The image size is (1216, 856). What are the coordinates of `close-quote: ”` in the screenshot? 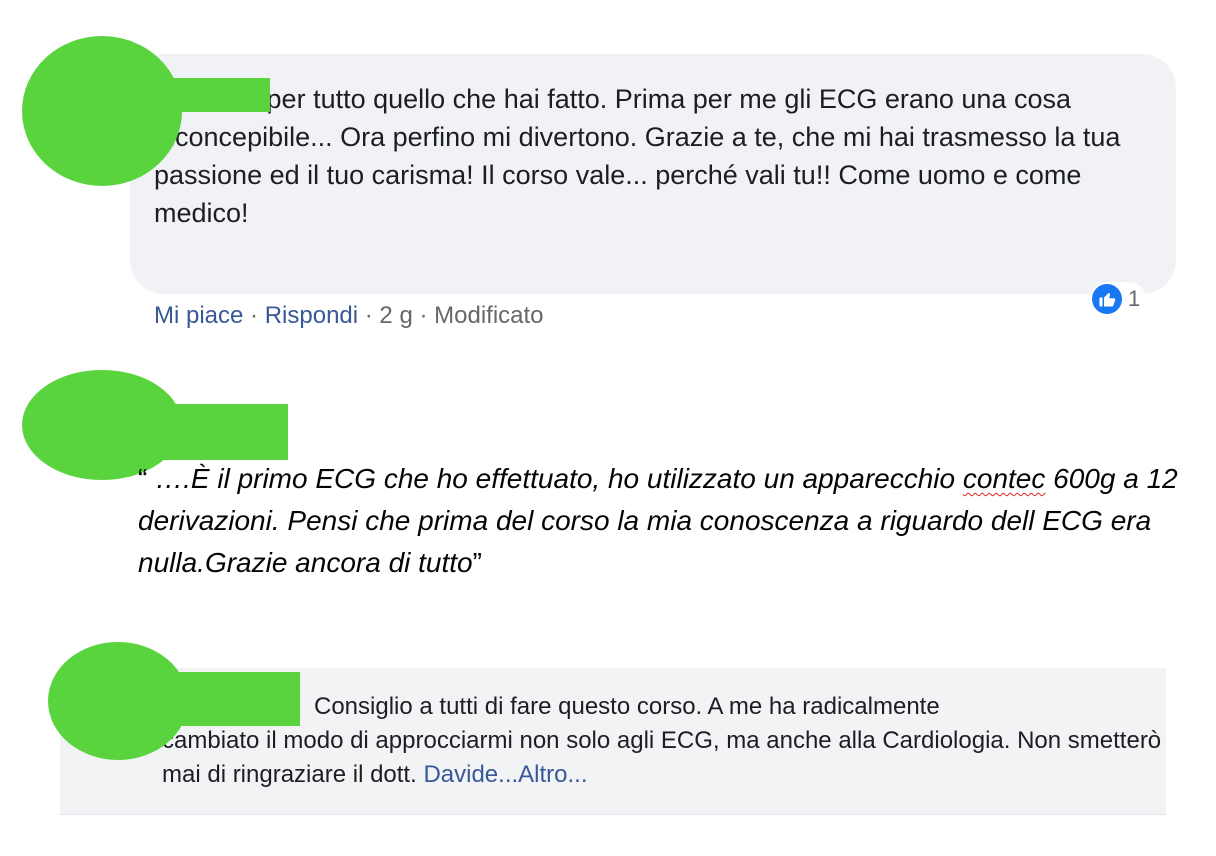 It's located at (477, 562).